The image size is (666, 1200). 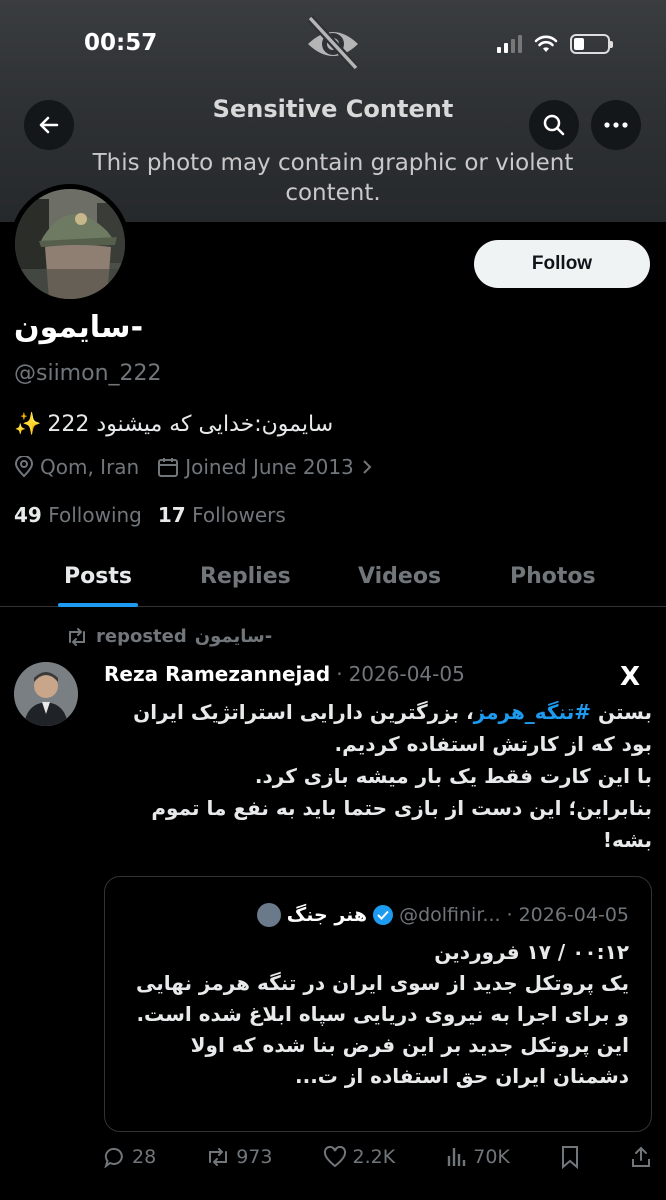 What do you see at coordinates (46, 694) in the screenshot?
I see `post-author-avatar` at bounding box center [46, 694].